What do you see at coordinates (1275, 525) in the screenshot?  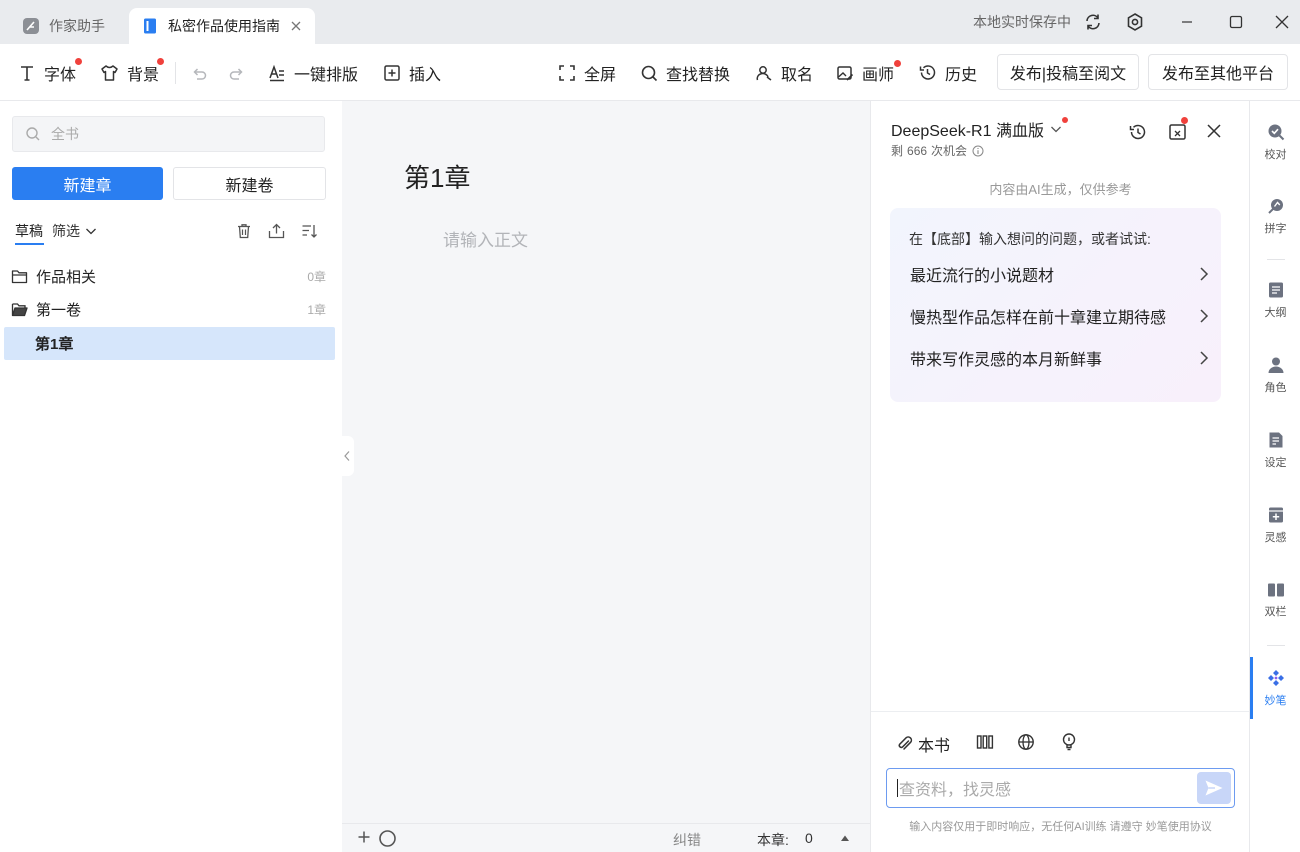 I see `sidebar-item-inspiration: 灵感` at bounding box center [1275, 525].